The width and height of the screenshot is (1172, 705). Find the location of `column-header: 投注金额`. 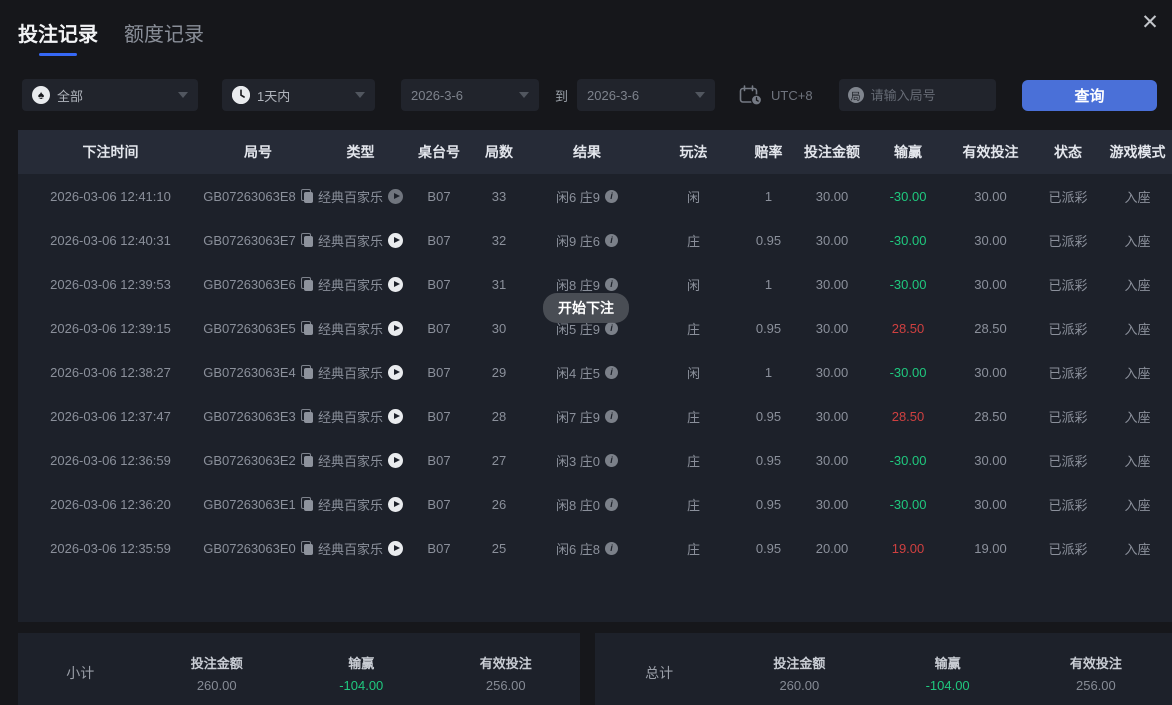

column-header: 投注金额 is located at coordinates (832, 152).